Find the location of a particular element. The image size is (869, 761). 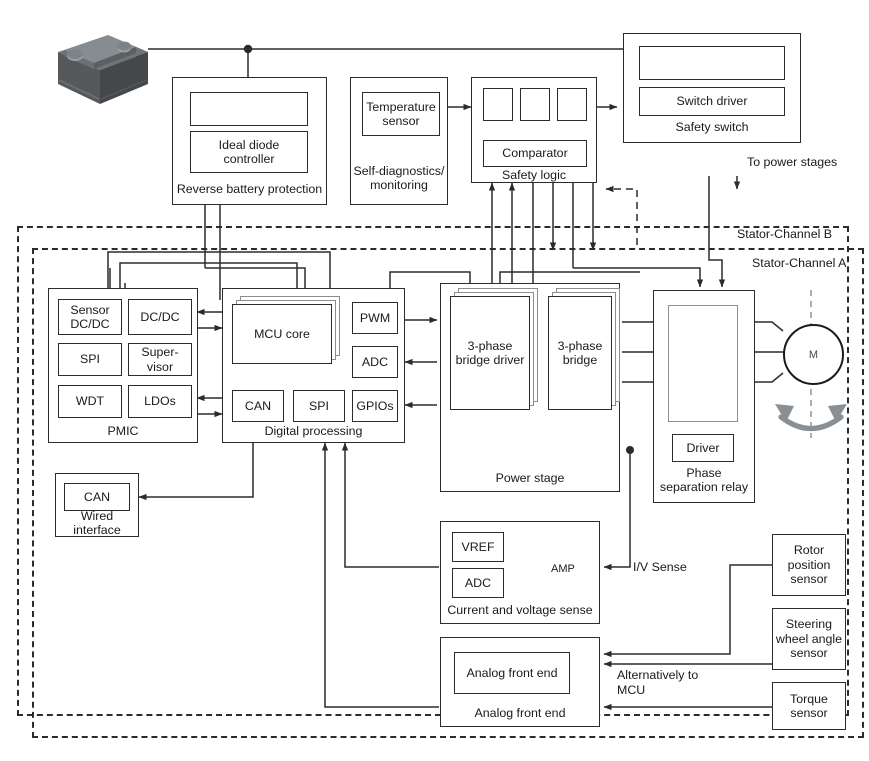

pmic-label: PMIC is located at coordinates (123, 430).